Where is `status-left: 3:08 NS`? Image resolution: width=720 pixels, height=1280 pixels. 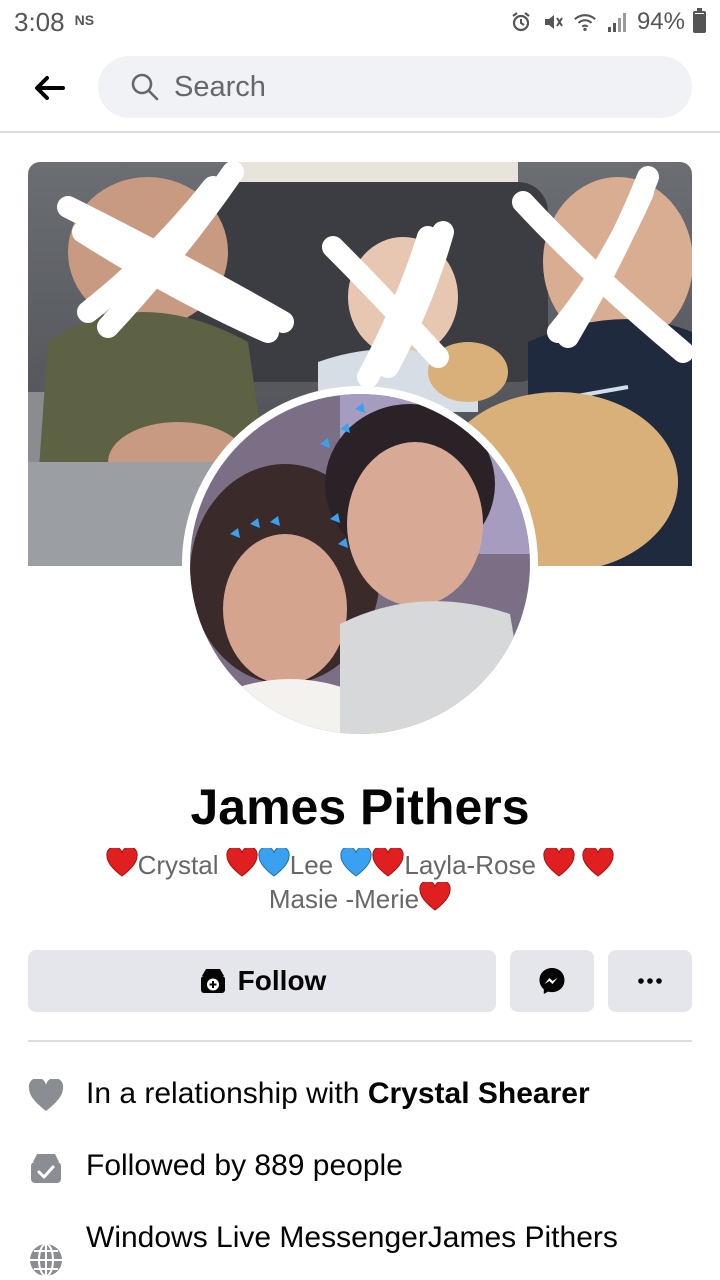 status-left: 3:08 NS is located at coordinates (54, 22).